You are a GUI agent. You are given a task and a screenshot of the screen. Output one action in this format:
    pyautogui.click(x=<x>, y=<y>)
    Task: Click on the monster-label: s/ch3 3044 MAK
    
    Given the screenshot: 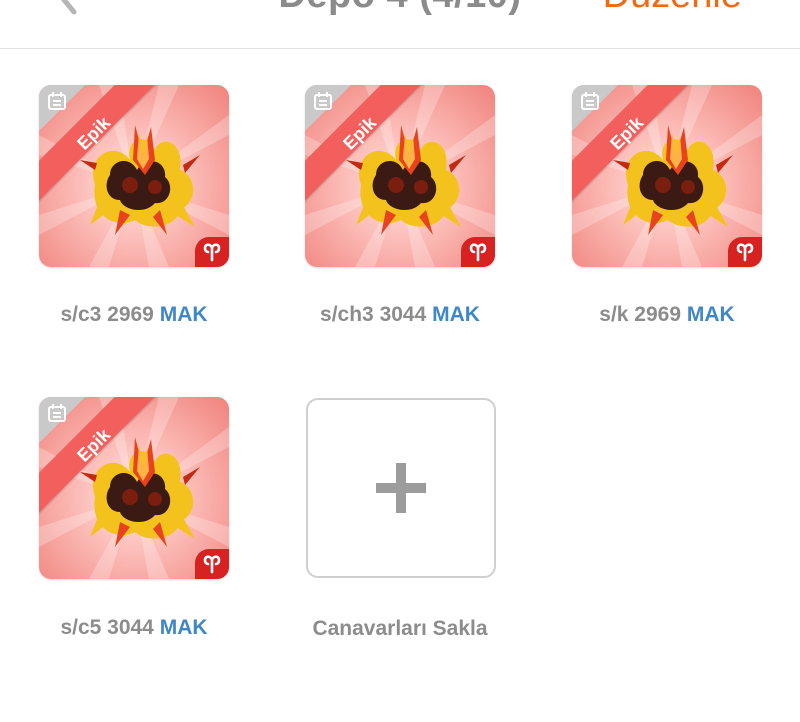 What is the action you would take?
    pyautogui.click(x=400, y=315)
    